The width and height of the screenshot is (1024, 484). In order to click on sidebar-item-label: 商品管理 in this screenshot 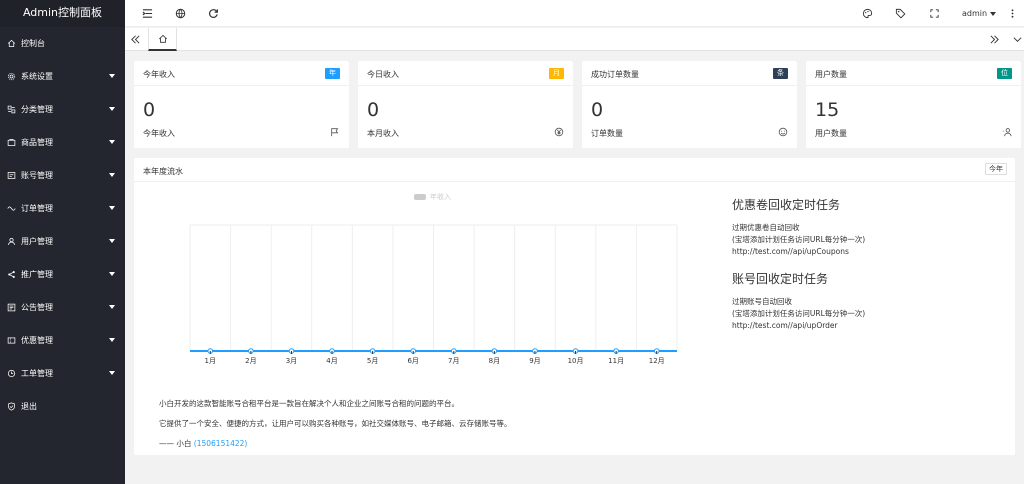, I will do `click(37, 142)`.